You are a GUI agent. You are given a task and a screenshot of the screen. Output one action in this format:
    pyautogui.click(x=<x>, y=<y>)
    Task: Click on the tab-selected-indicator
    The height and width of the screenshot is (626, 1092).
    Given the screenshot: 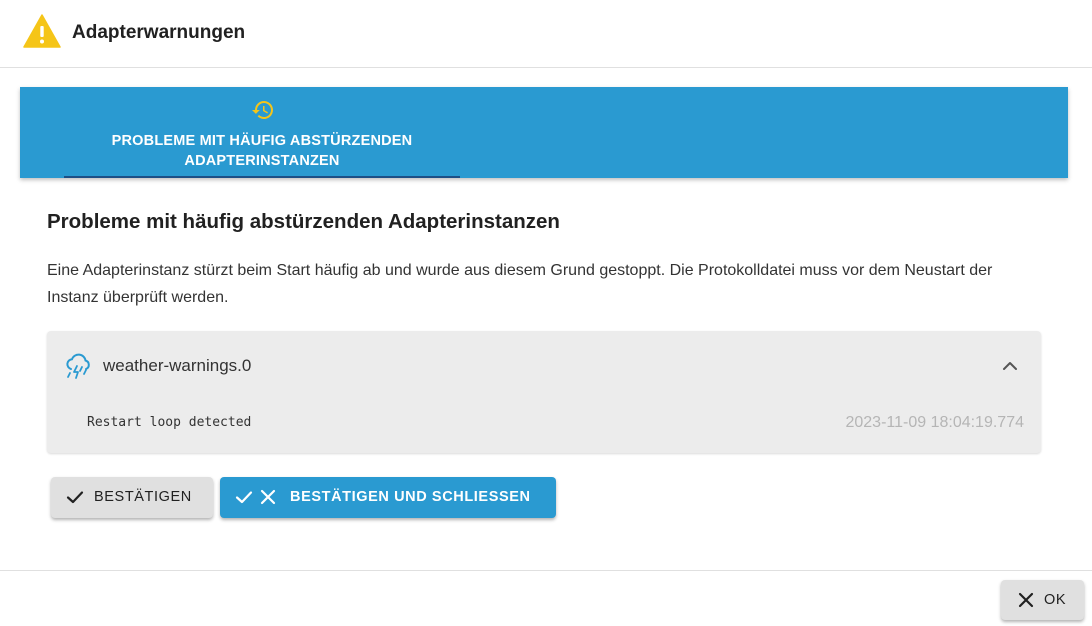 What is the action you would take?
    pyautogui.click(x=262, y=177)
    